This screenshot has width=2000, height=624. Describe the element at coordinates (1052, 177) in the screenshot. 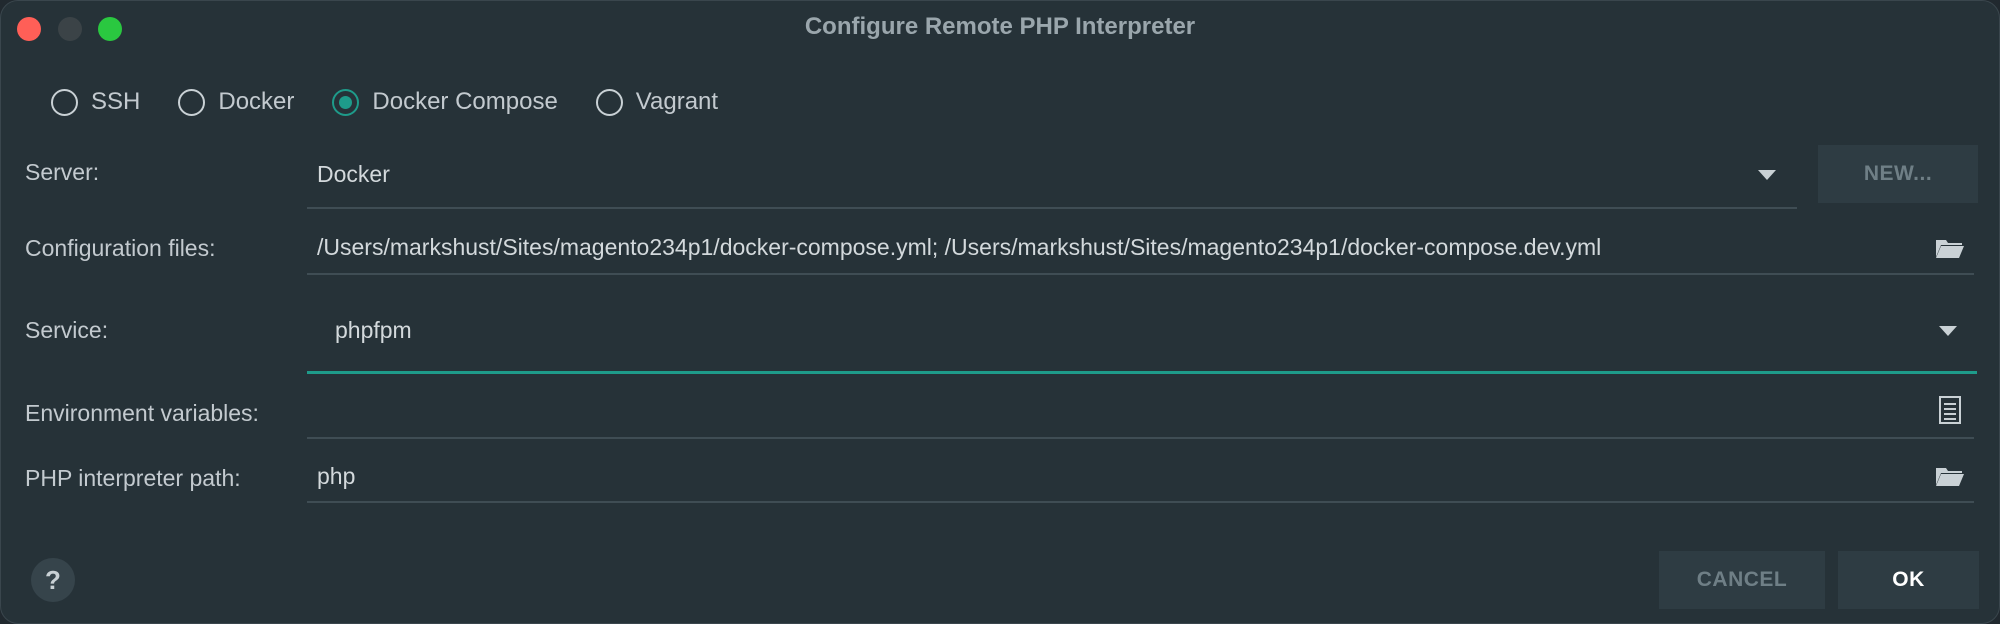

I see `server-select: Docker` at that location.